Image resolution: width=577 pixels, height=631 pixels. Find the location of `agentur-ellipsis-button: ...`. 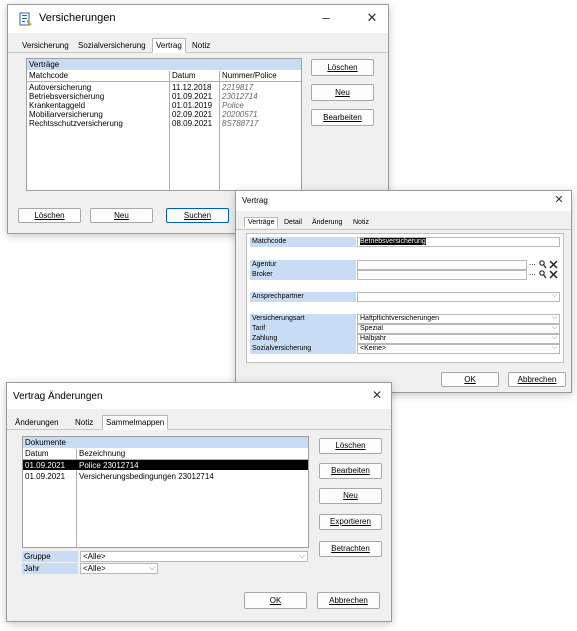

agentur-ellipsis-button: ... is located at coordinates (532, 262).